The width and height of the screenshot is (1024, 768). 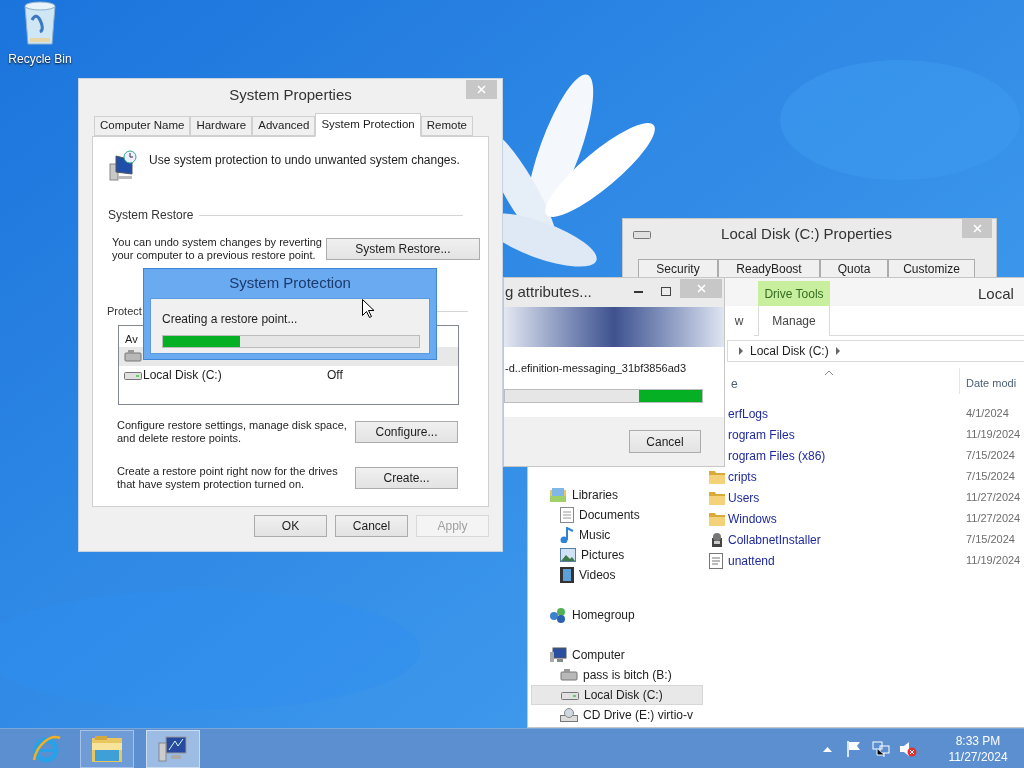 I want to click on film-icon, so click(x=567, y=575).